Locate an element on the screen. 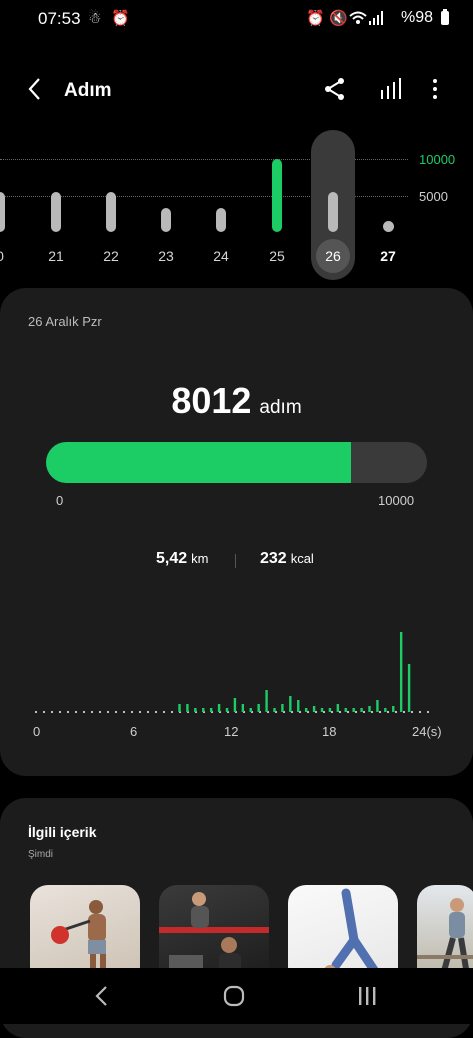  related-title: İlgili içerik is located at coordinates (62, 832).